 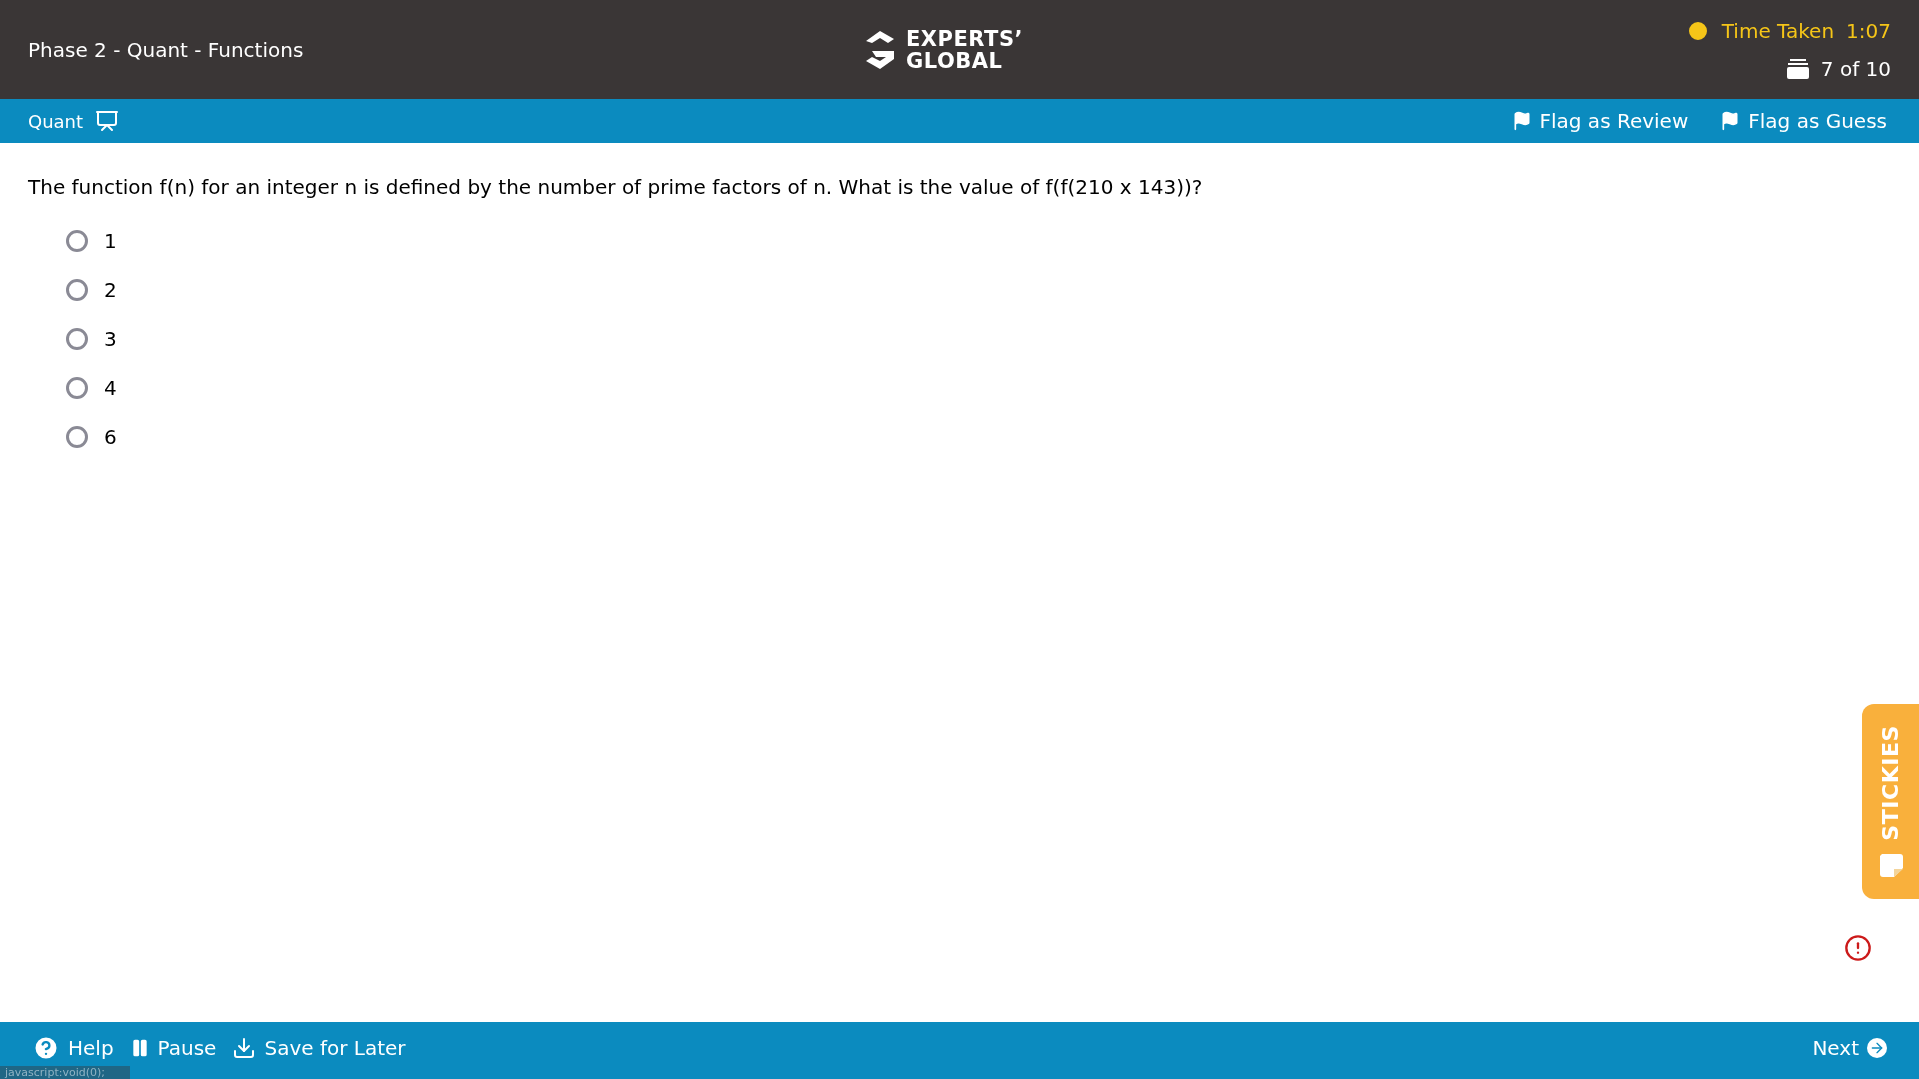 I want to click on arrow-right-icon, so click(x=1877, y=1047).